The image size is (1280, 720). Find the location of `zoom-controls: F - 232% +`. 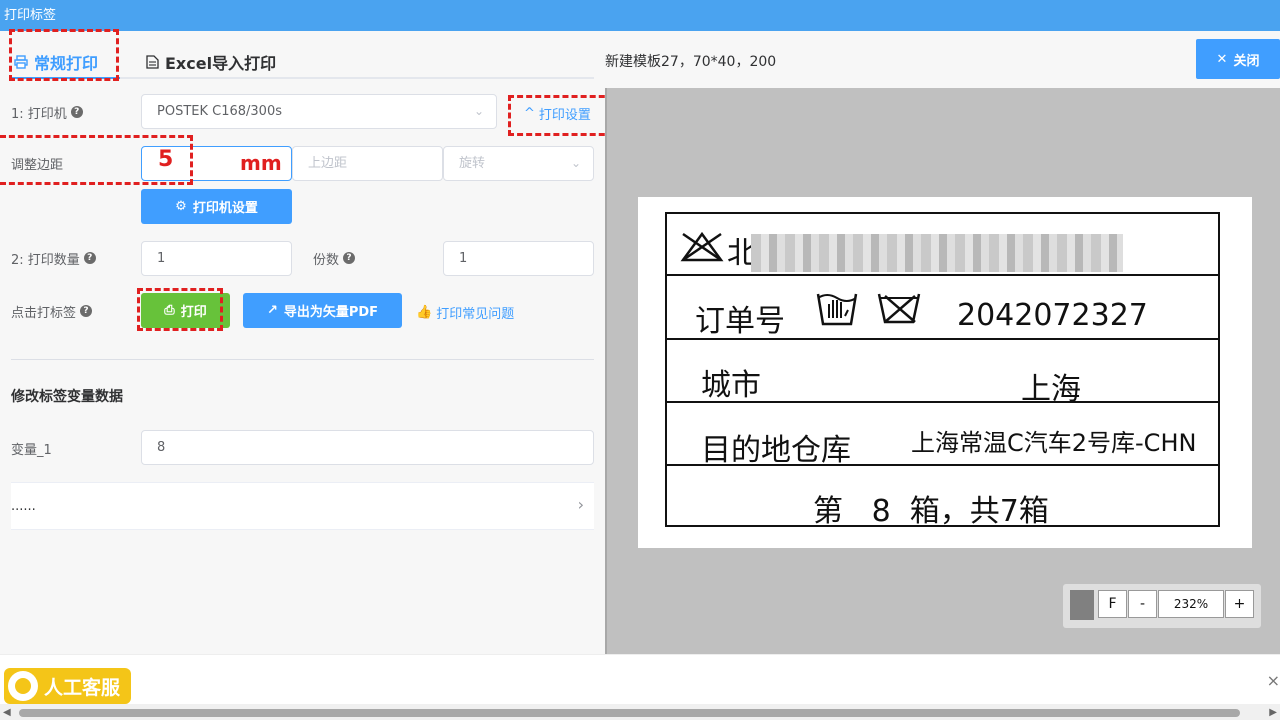

zoom-controls: F - 232% + is located at coordinates (1162, 606).